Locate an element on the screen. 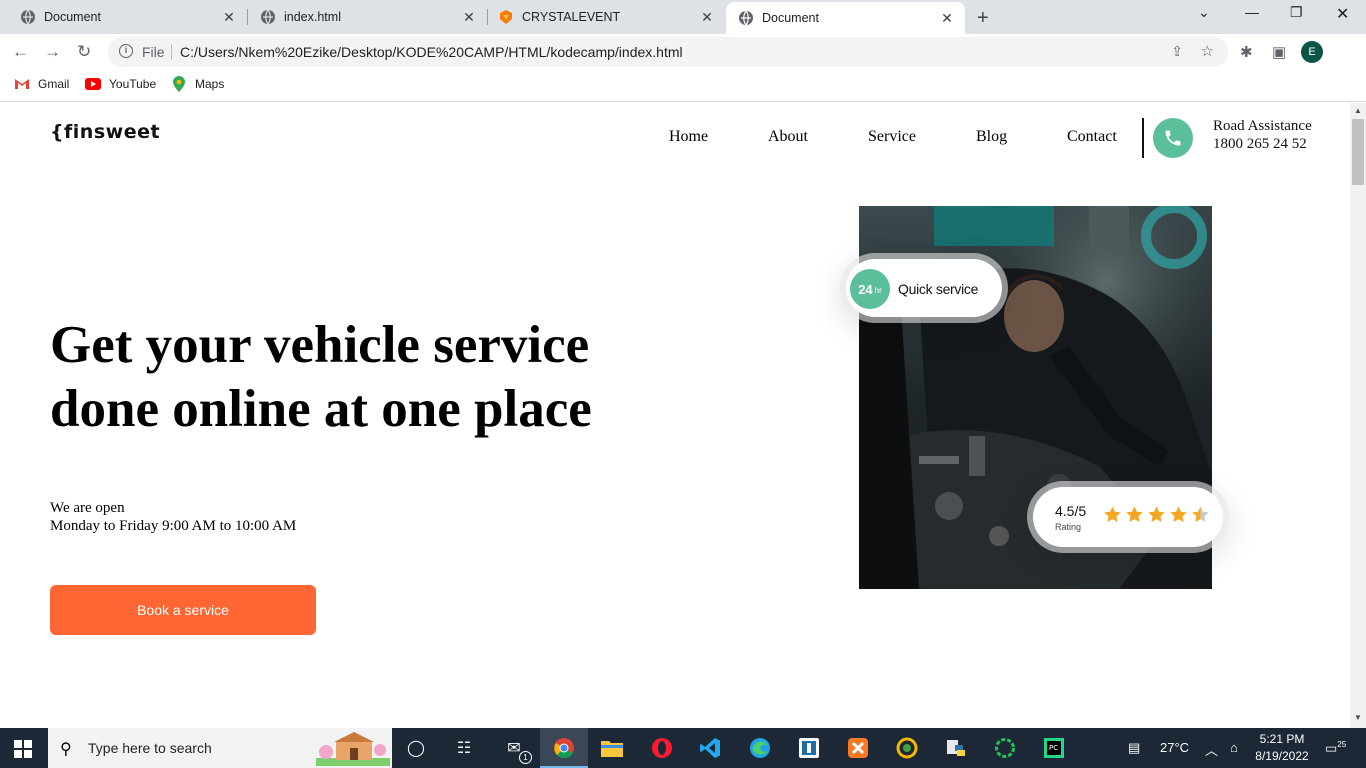  hours-circle: 24 hr is located at coordinates (870, 289).